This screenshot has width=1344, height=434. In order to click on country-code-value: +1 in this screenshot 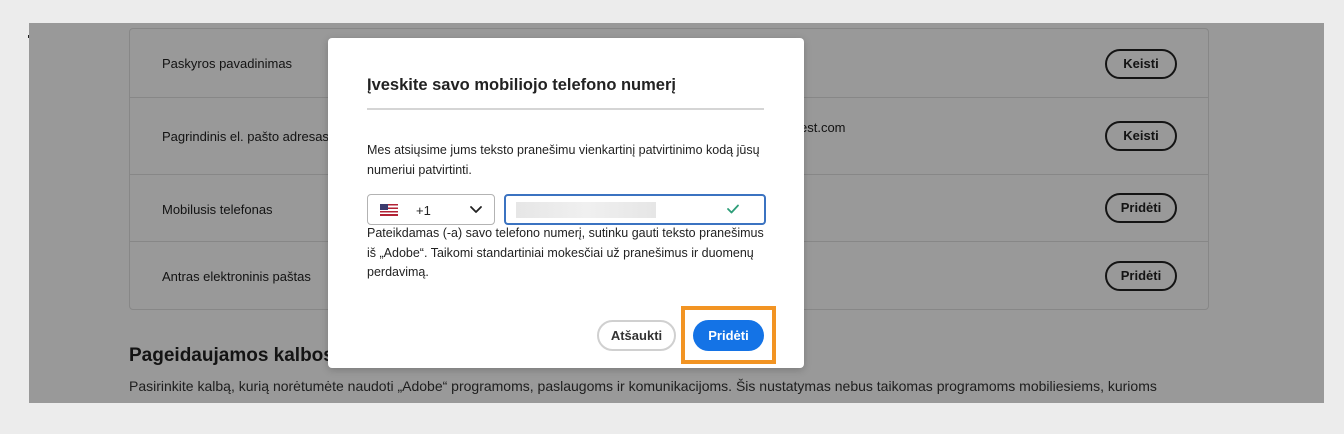, I will do `click(423, 210)`.